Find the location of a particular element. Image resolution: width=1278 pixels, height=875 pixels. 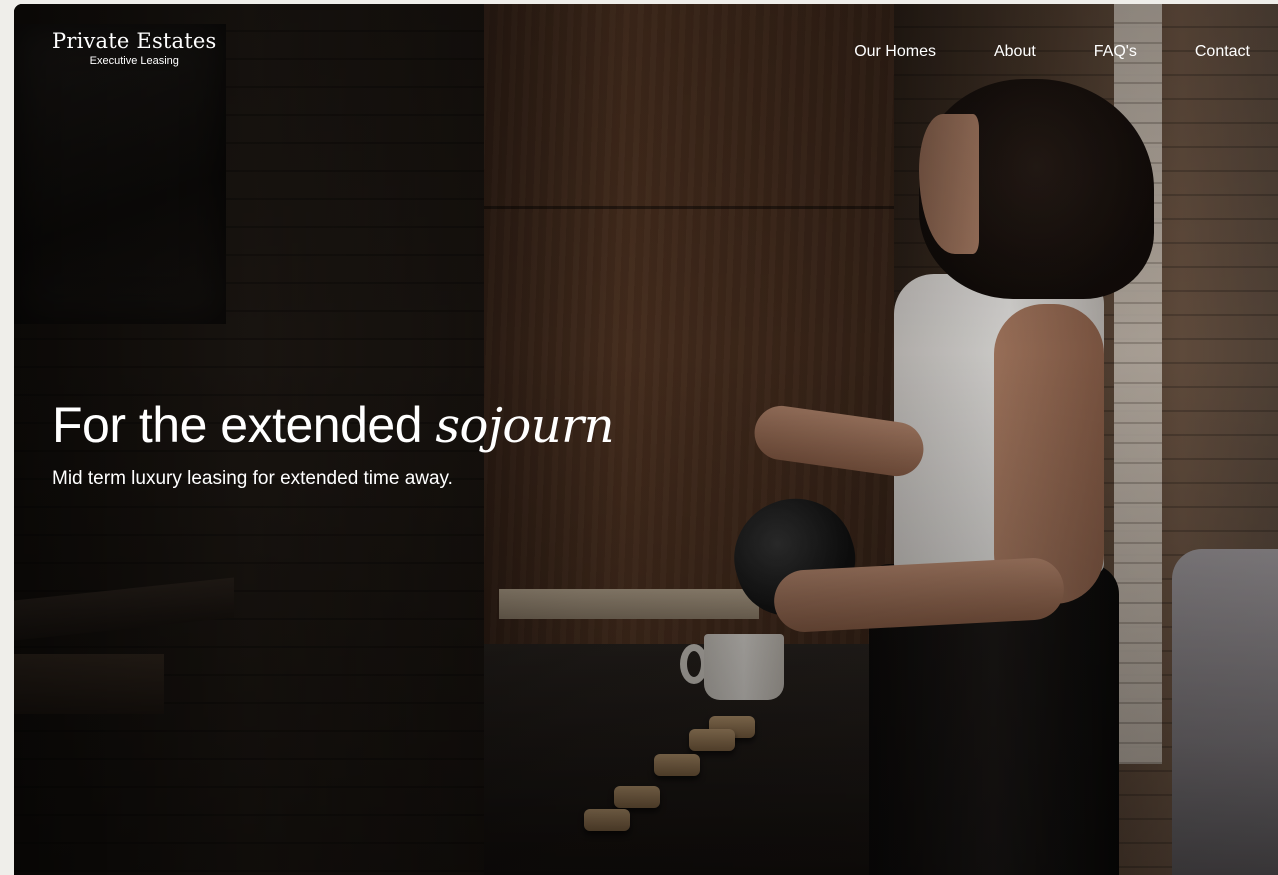

brand-logo: Private Estates Executive Leasing is located at coordinates (134, 48).